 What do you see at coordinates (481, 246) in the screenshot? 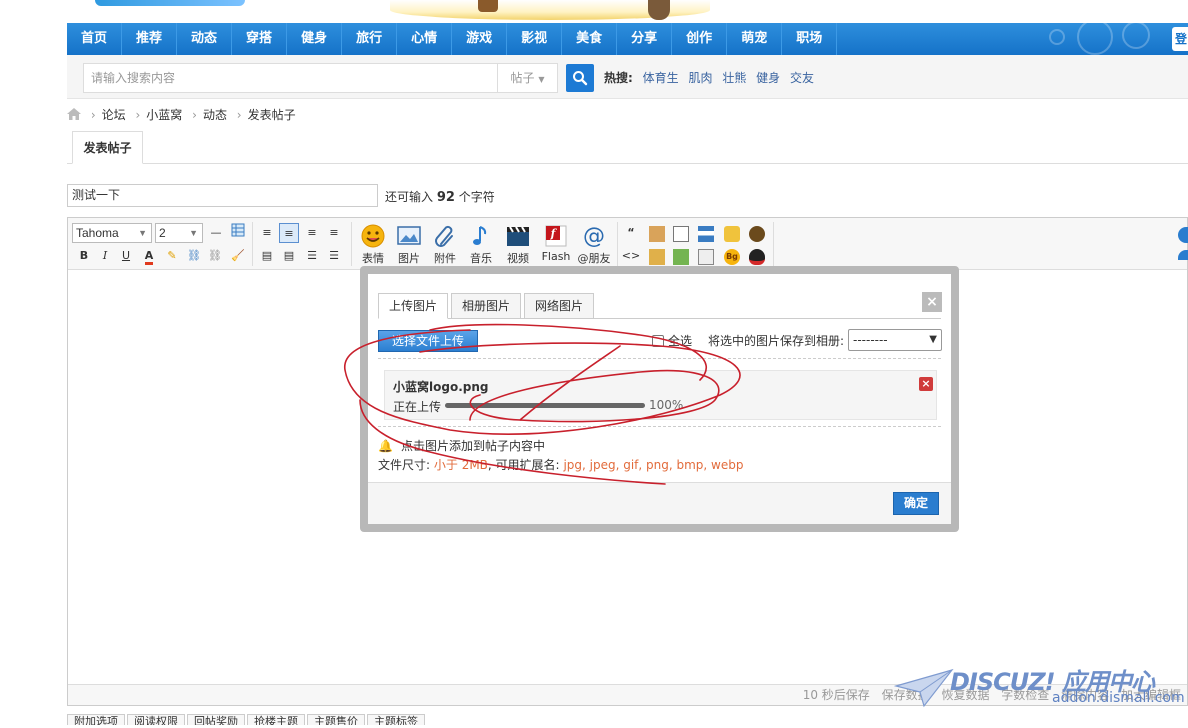
I see `music-button: 音乐` at bounding box center [481, 246].